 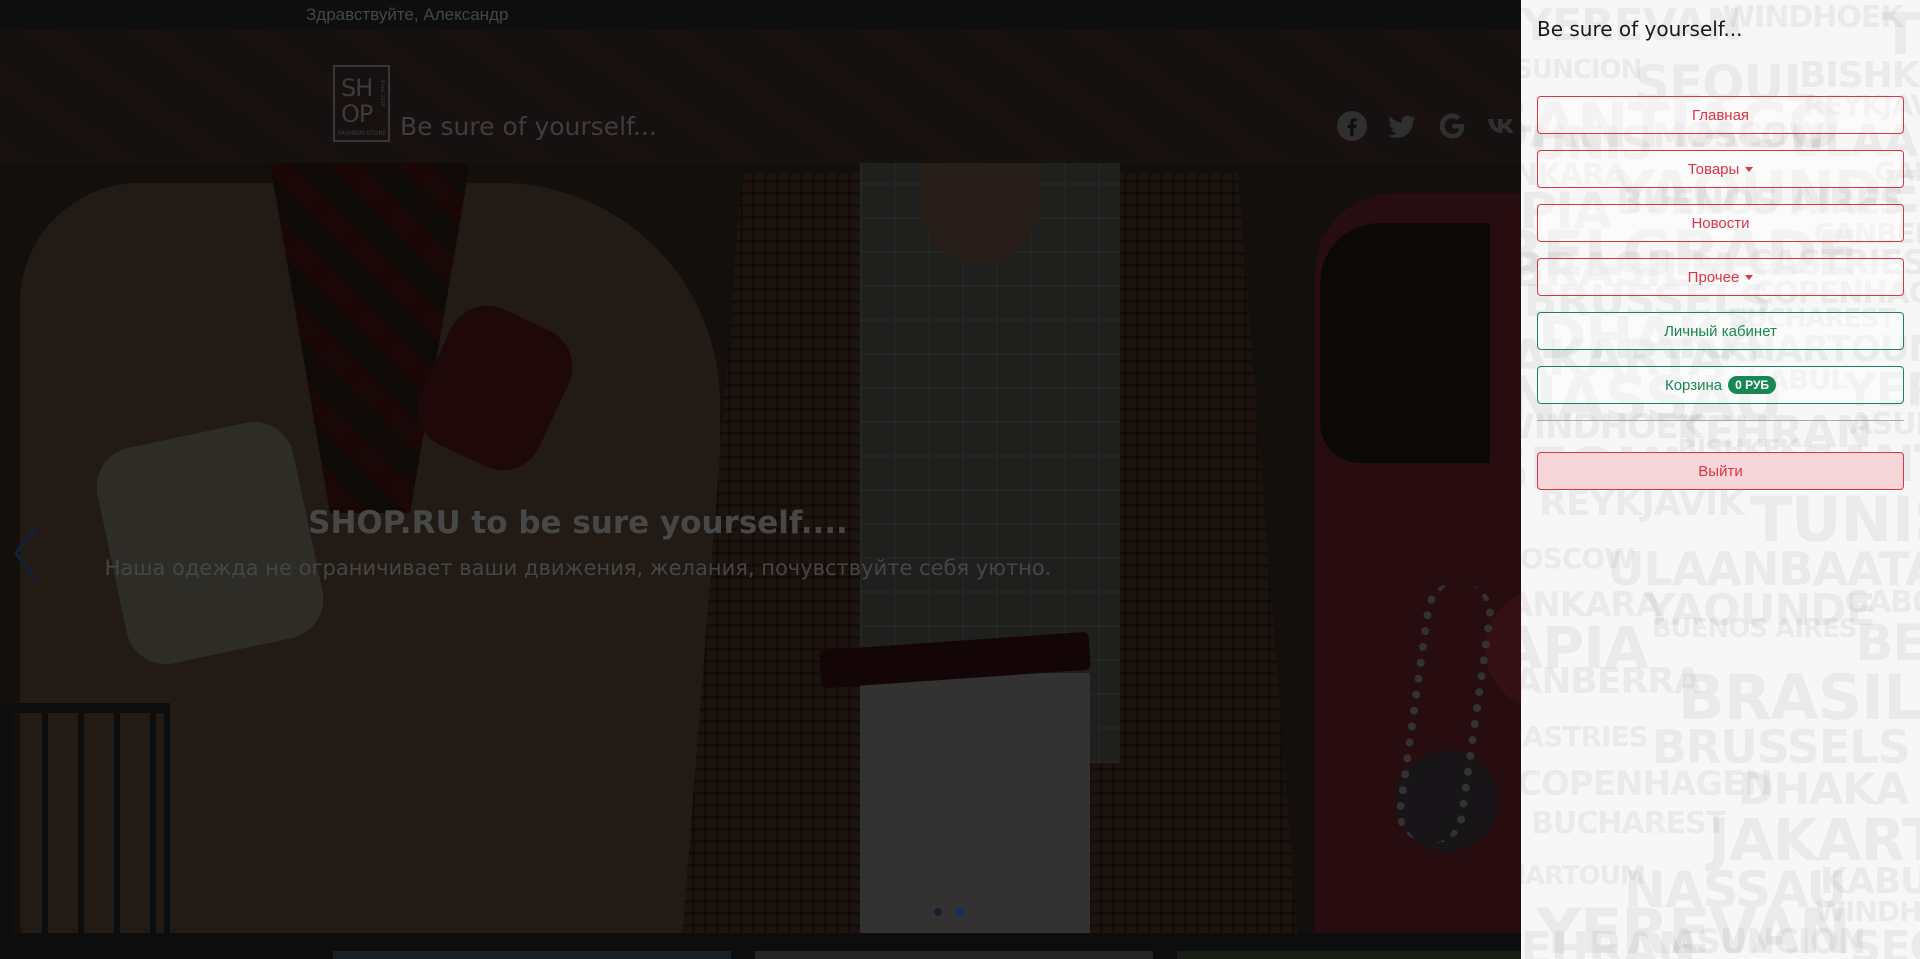 What do you see at coordinates (1884, 940) in the screenshot?
I see `background-city-word: SEOUL` at bounding box center [1884, 940].